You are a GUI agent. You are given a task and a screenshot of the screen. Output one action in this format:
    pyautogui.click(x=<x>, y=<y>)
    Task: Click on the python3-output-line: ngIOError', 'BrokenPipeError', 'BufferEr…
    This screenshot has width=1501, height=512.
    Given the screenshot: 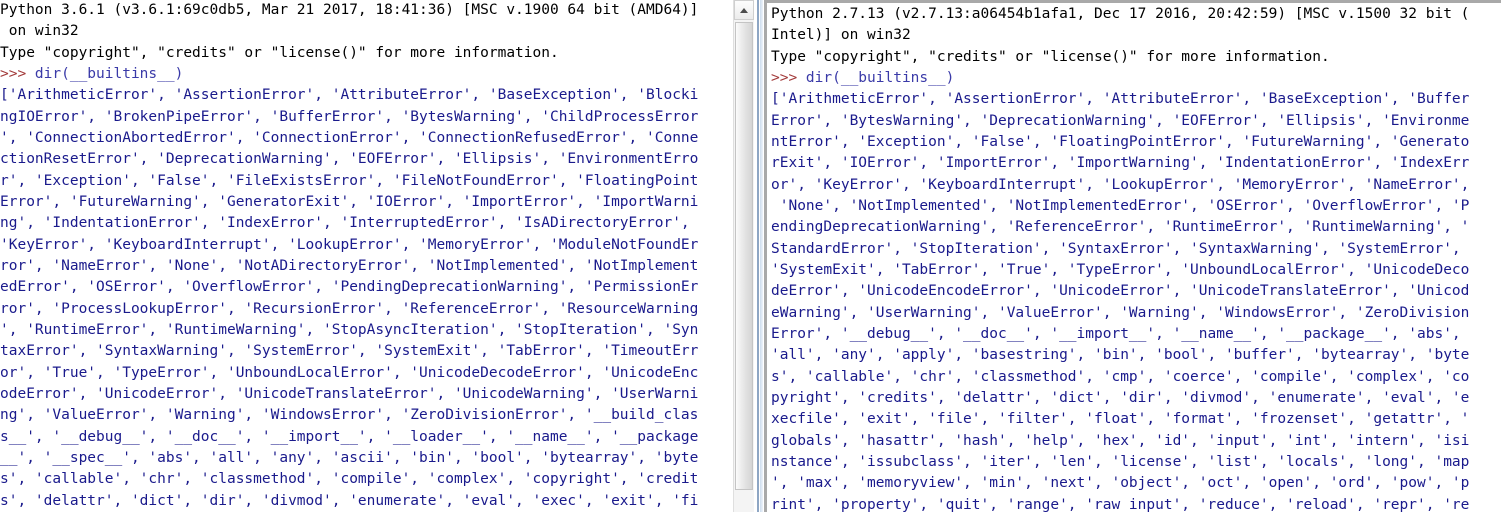 What is the action you would take?
    pyautogui.click(x=349, y=116)
    